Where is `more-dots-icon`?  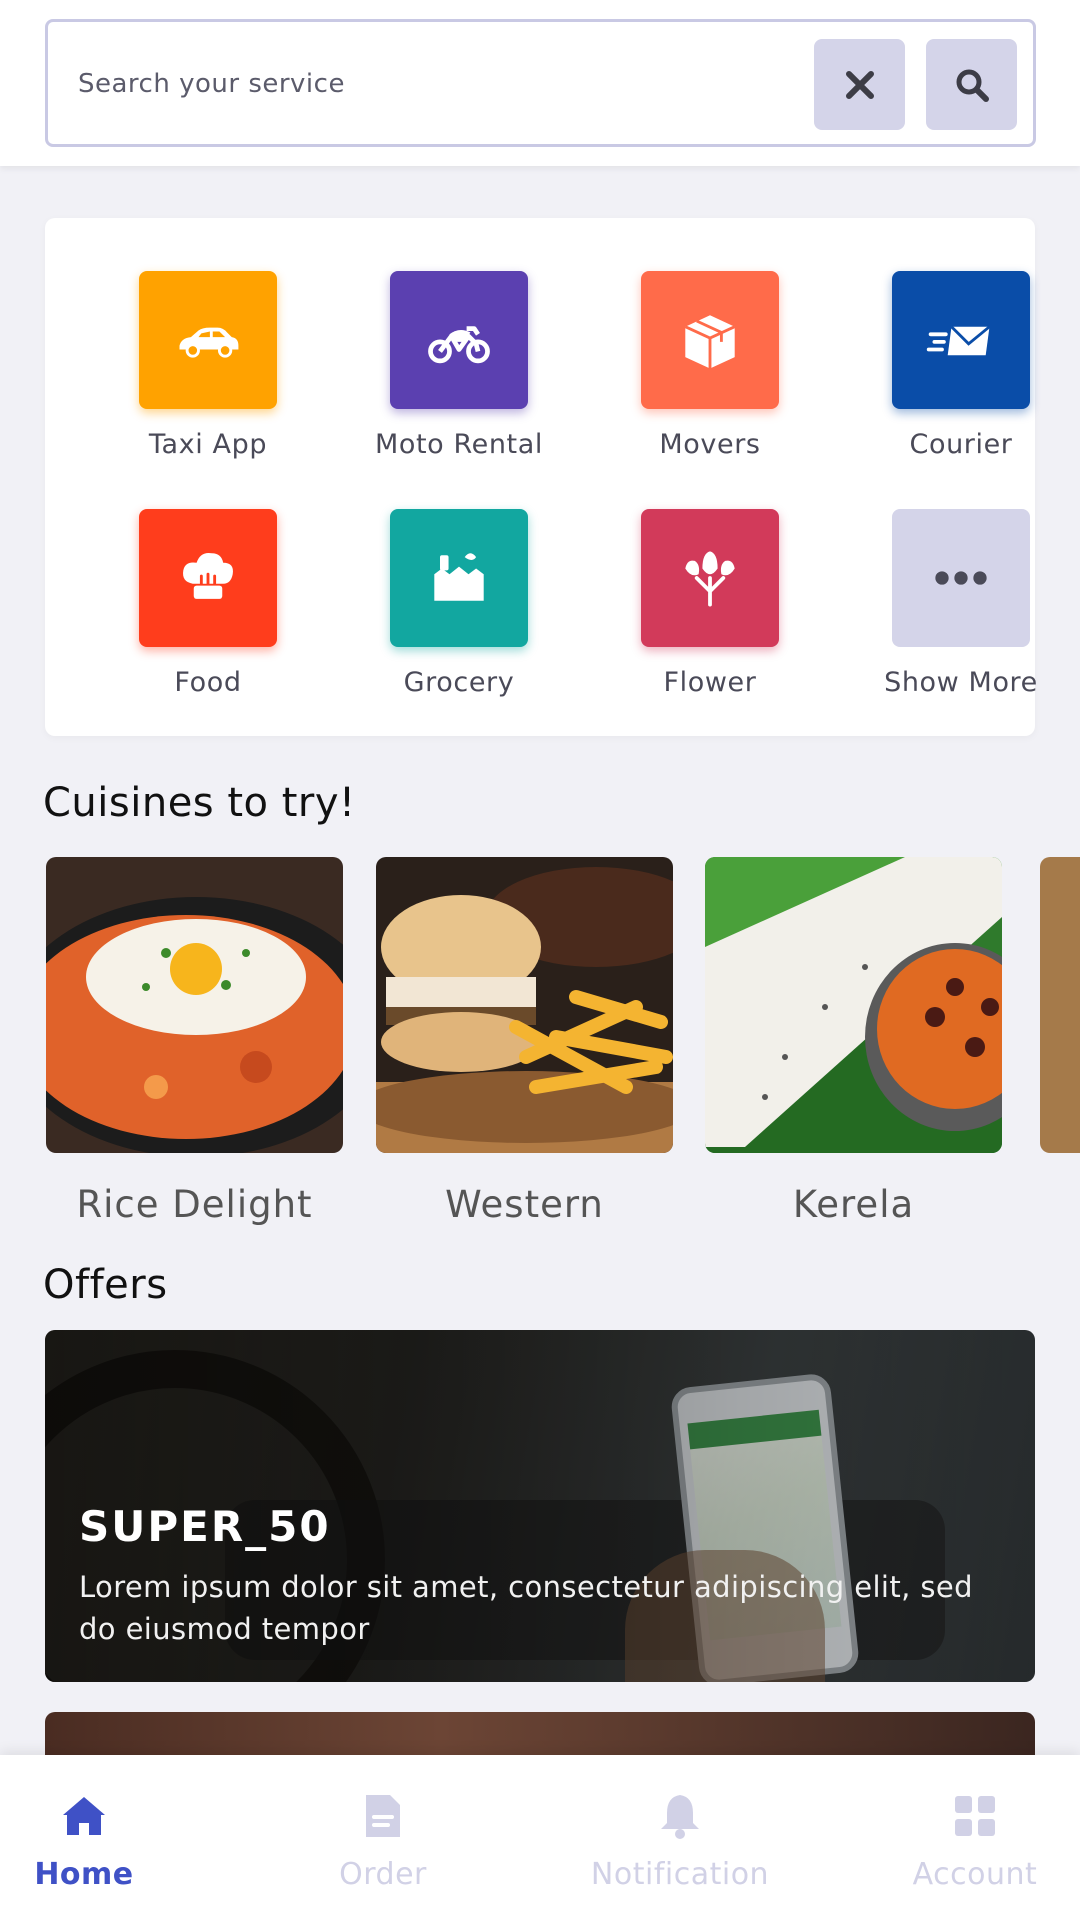 more-dots-icon is located at coordinates (961, 578).